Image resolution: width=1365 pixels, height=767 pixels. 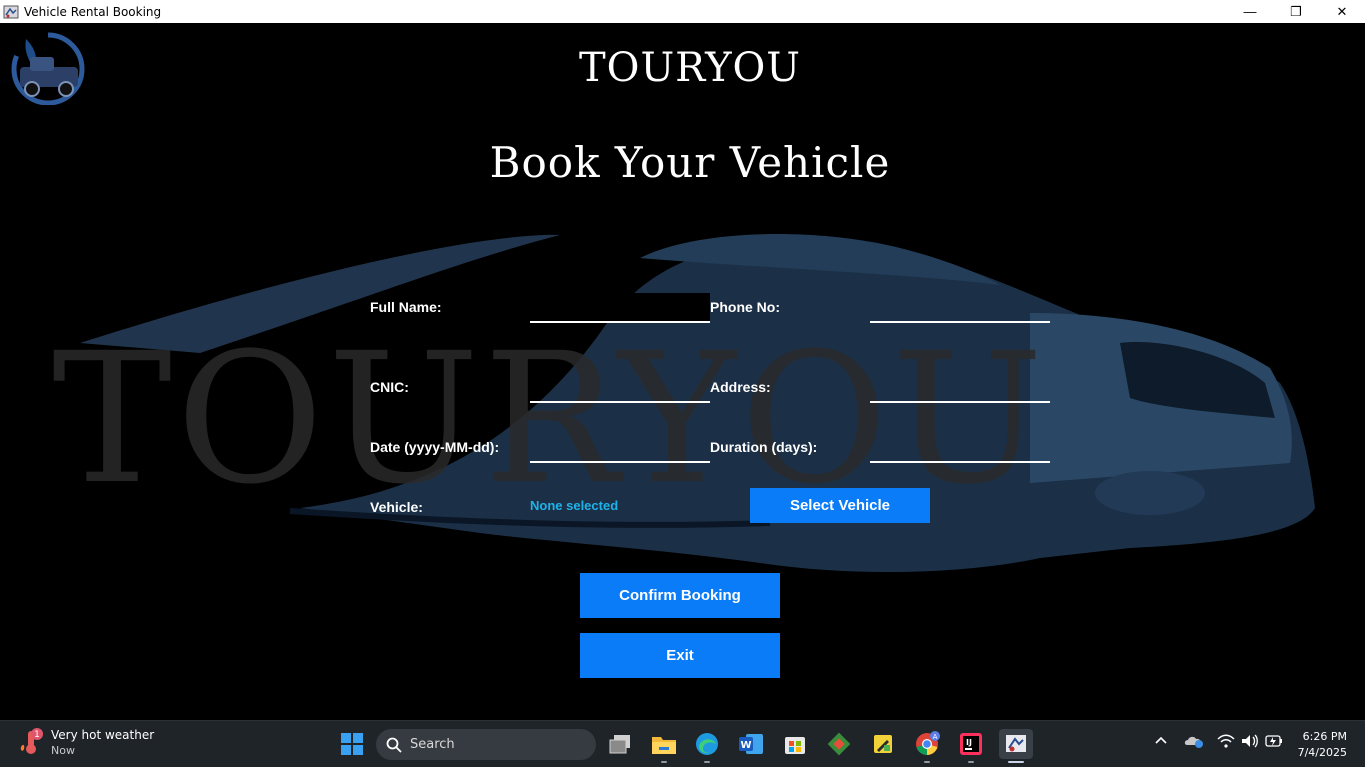 I want to click on chrome-running-indicator, so click(x=927, y=762).